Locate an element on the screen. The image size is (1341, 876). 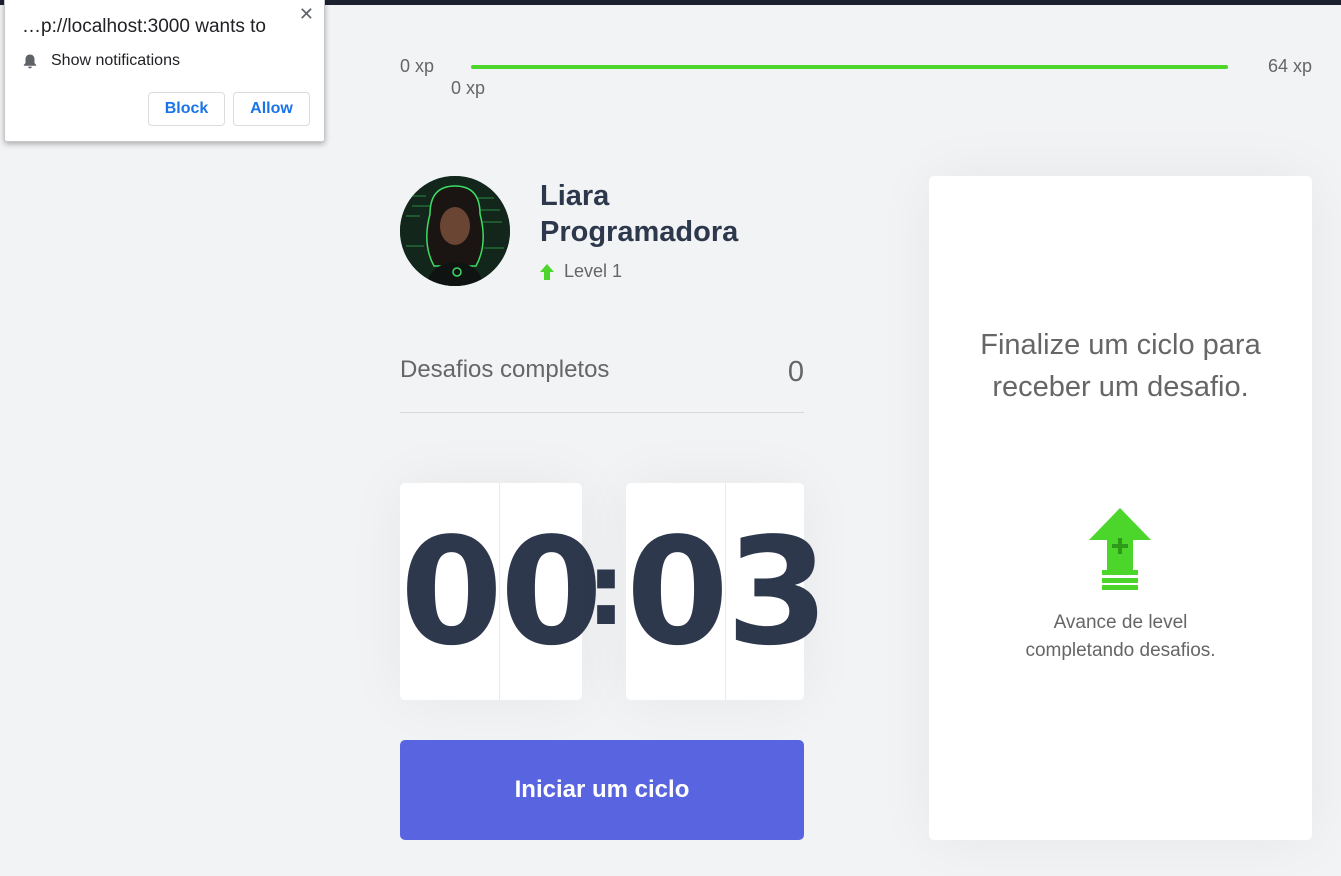
level-up-arrow-icon is located at coordinates (547, 271).